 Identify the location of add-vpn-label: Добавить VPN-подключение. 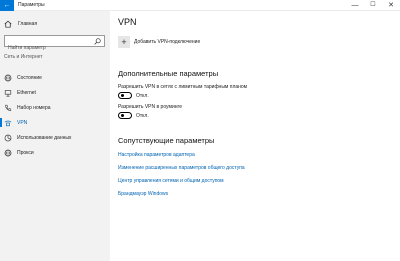
(167, 42).